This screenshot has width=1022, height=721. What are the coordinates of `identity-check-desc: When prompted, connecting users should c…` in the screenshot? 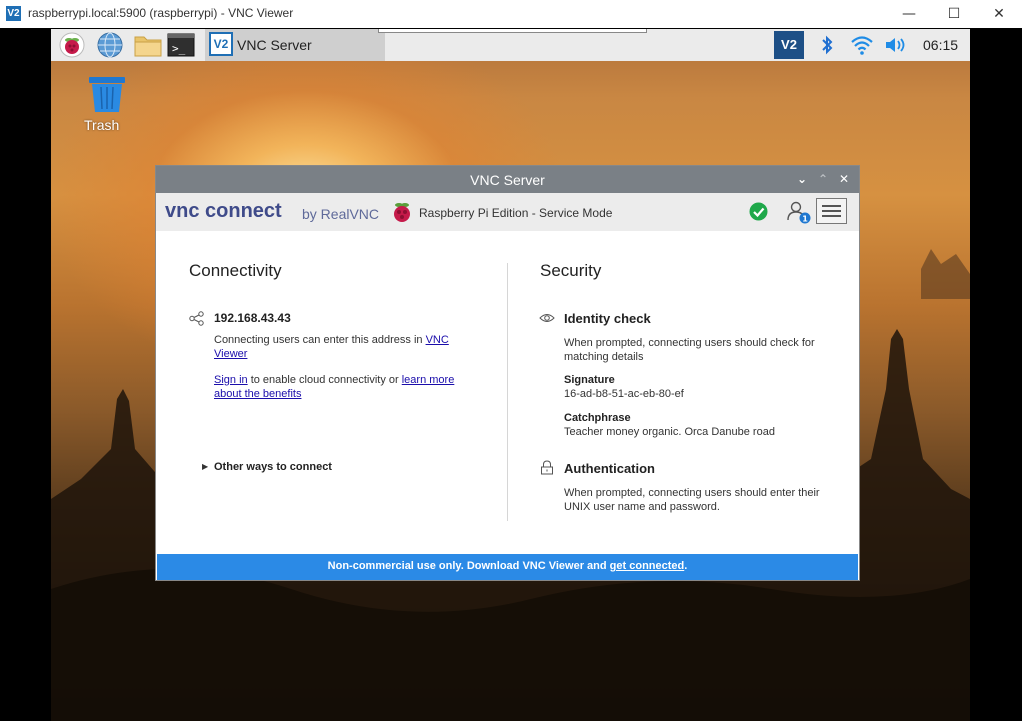 It's located at (689, 350).